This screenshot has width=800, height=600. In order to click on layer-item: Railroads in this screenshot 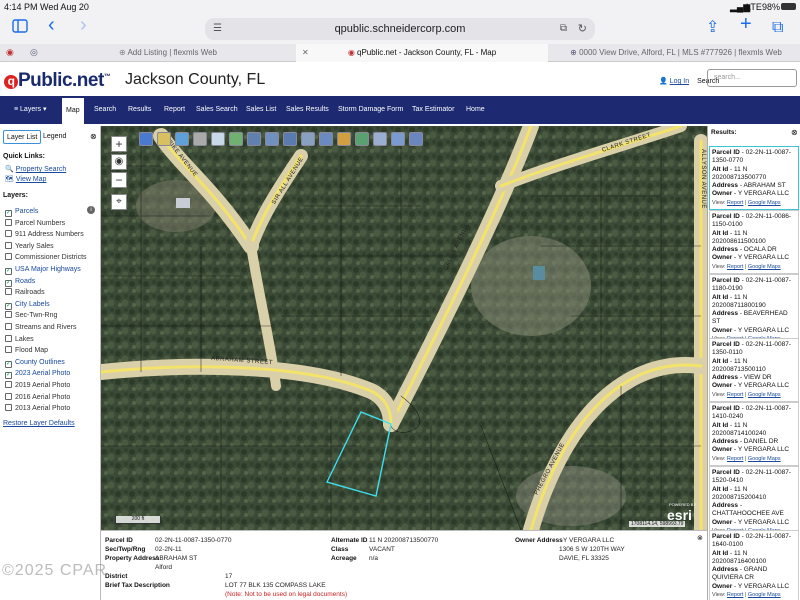, I will do `click(25, 292)`.